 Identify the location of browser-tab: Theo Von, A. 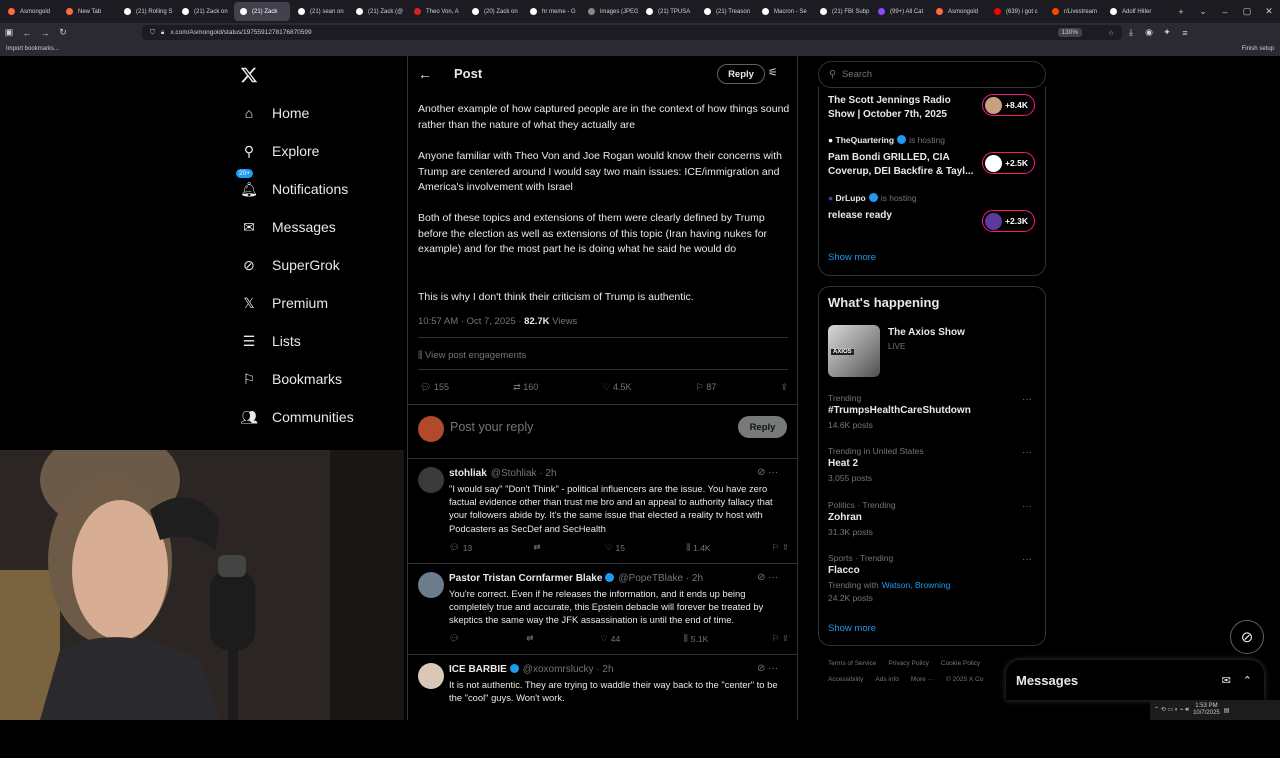
(436, 11).